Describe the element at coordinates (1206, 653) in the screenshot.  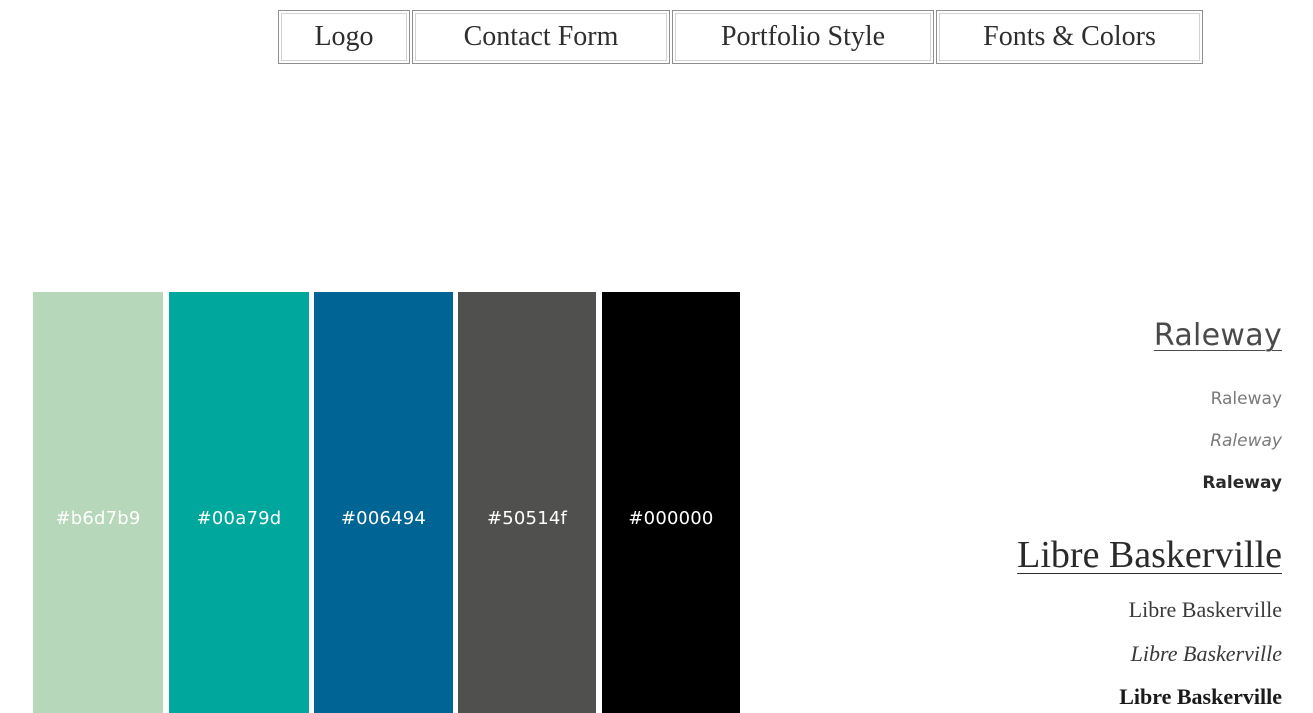
I see `libre-baskerville-italic-sample: Libre Baskerville` at that location.